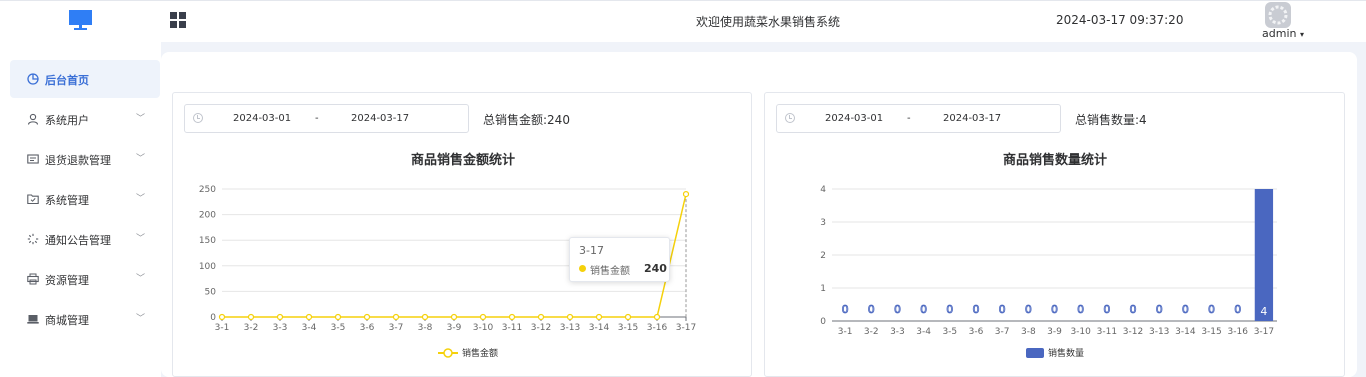  I want to click on x-tick-label: 3-14, so click(599, 328).